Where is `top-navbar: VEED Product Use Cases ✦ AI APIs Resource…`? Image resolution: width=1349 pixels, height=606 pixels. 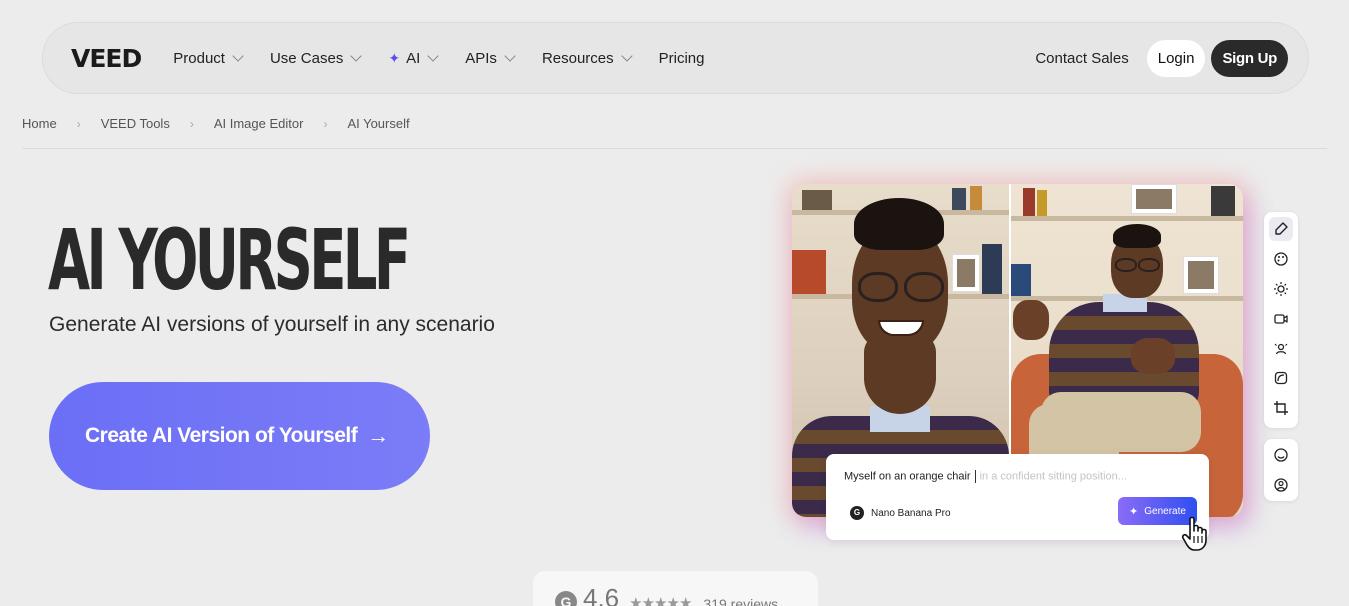
top-navbar: VEED Product Use Cases ✦ AI APIs Resource… is located at coordinates (675, 58).